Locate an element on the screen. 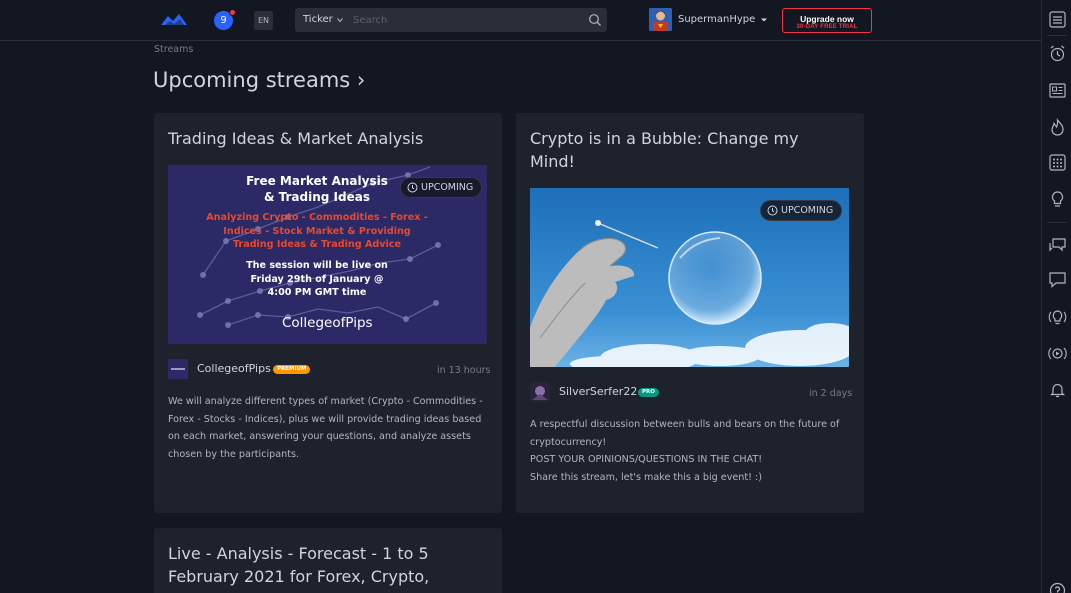 The image size is (1071, 593). thumbnail-session-line: Friday 29th of January @ is located at coordinates (317, 279).